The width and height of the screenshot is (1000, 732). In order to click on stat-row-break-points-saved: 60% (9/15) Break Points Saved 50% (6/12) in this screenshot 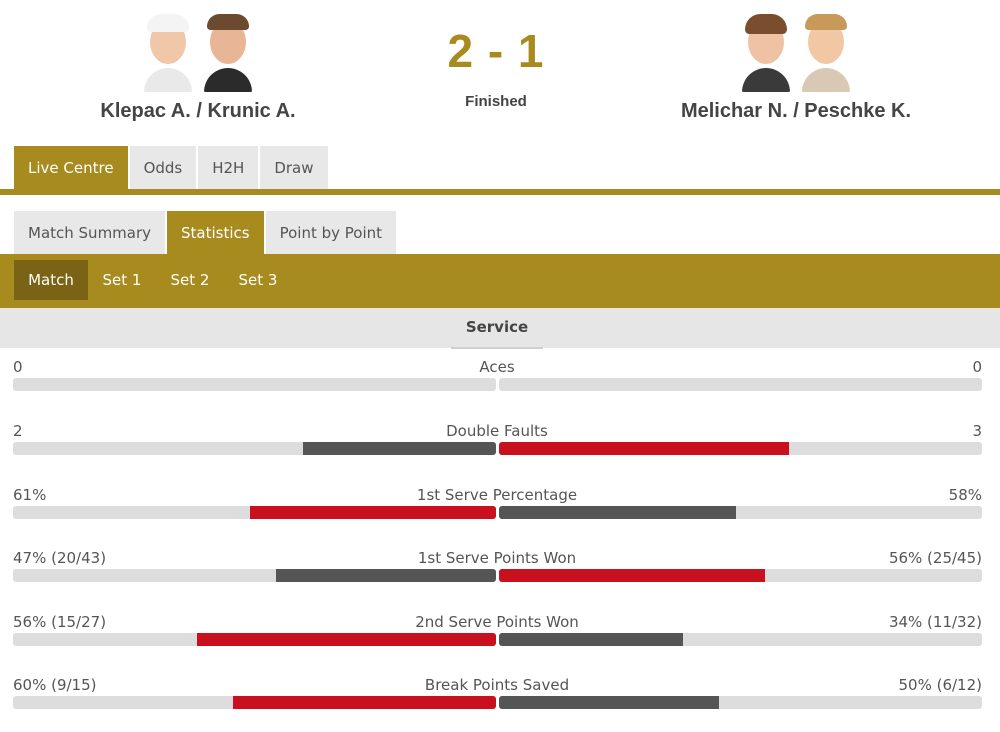, I will do `click(500, 696)`.